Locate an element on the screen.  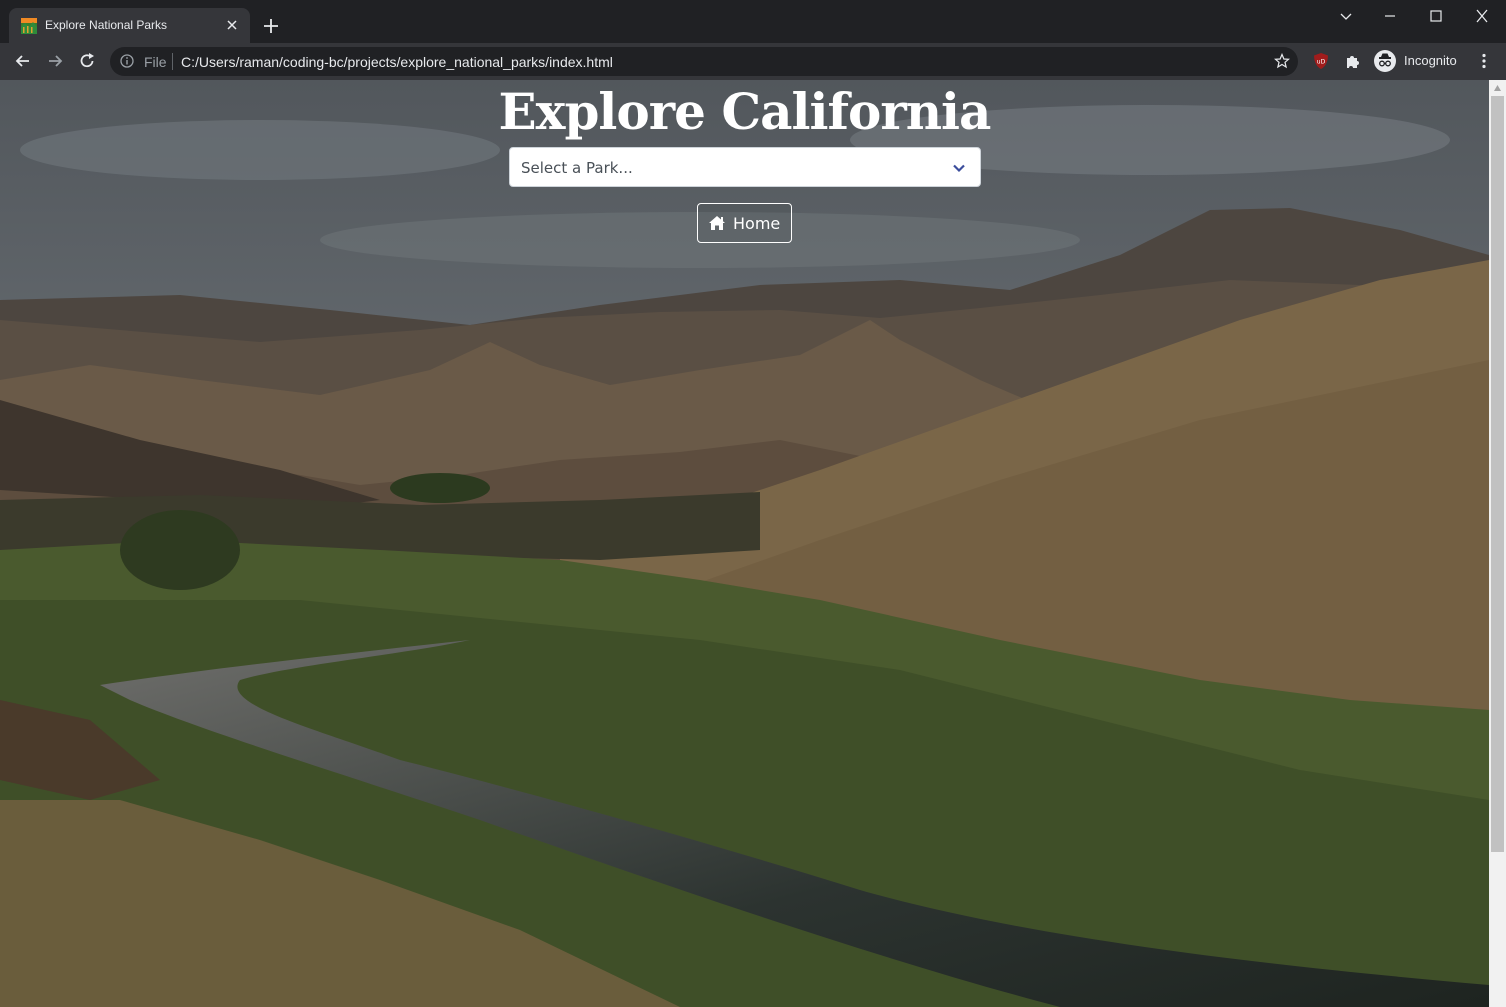
home-button: Home is located at coordinates (744, 223).